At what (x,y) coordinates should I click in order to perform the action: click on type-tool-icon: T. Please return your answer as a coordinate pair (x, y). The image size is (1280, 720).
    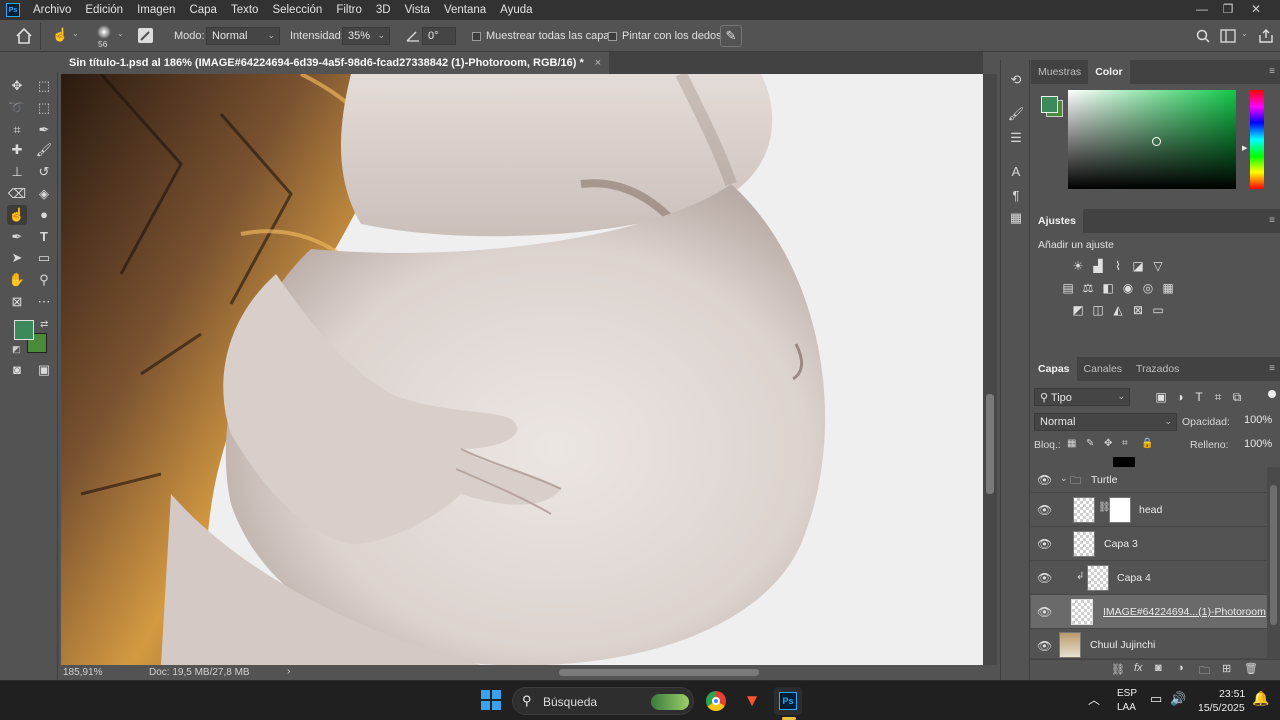
    Looking at the image, I should click on (44, 237).